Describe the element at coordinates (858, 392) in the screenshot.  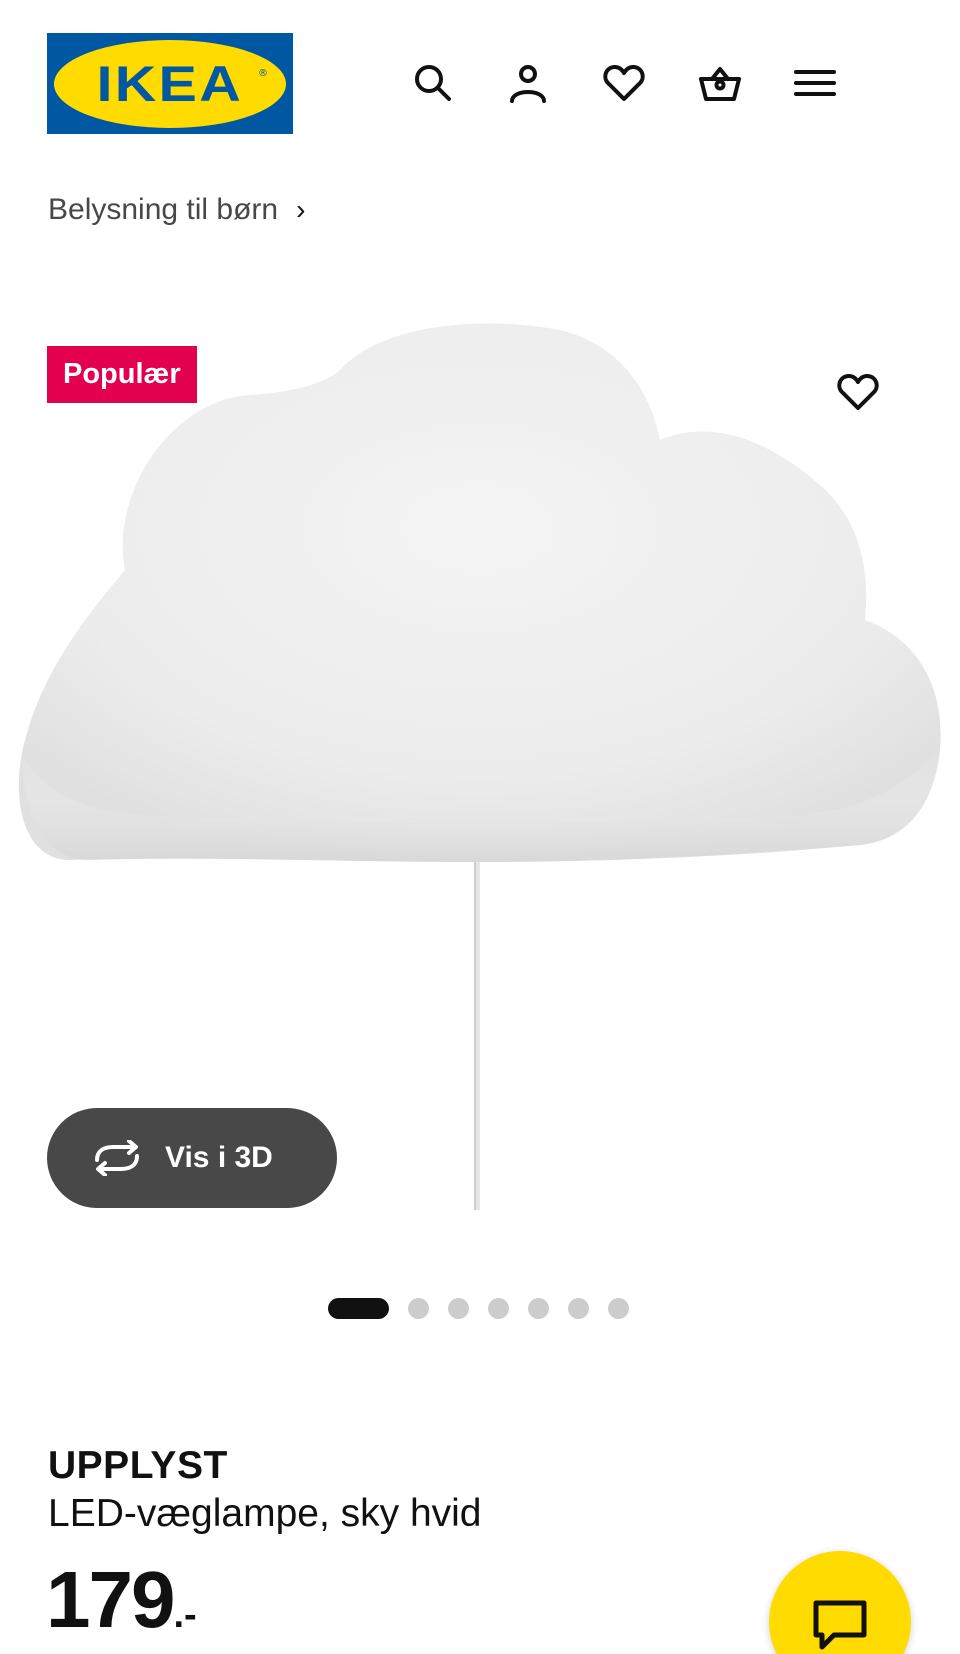
I see `add-to-favorites-icon` at that location.